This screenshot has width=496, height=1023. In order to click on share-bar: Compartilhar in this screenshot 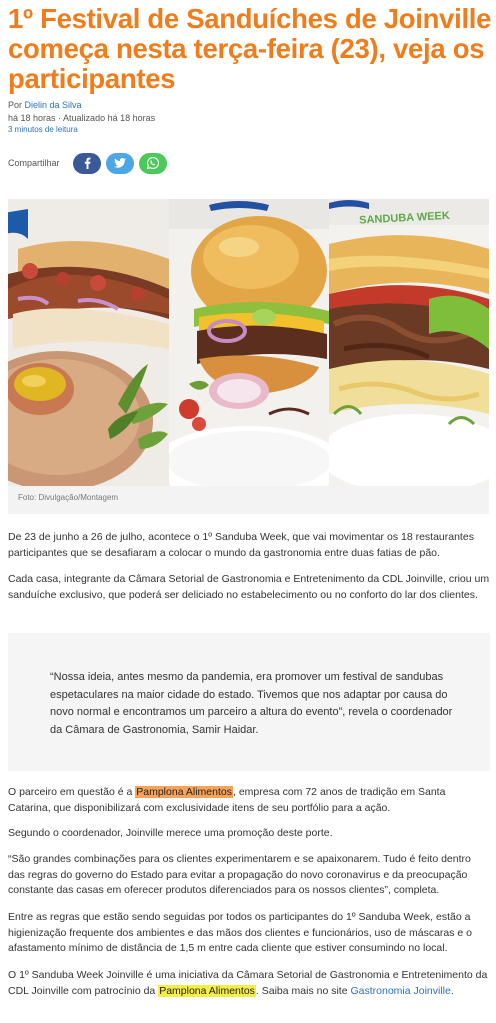, I will do `click(90, 163)`.